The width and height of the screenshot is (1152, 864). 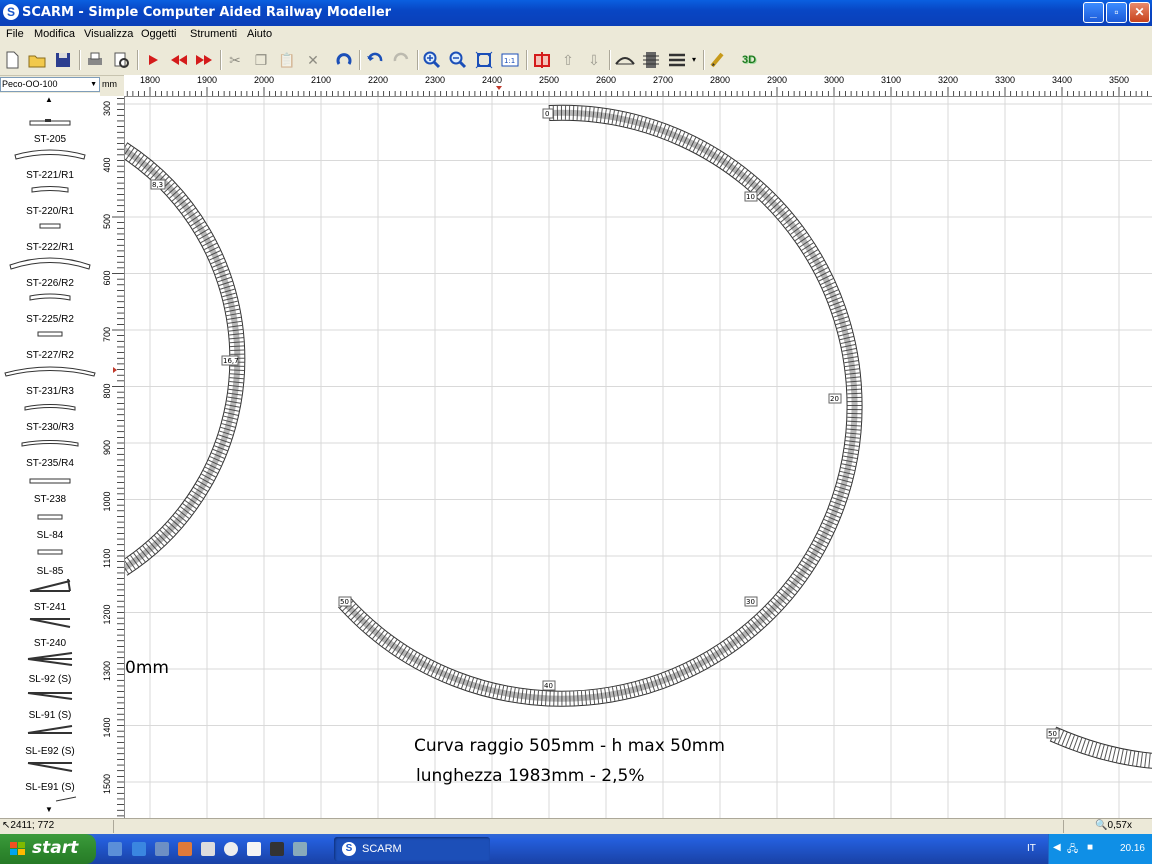 What do you see at coordinates (185, 359) in the screenshot?
I see `track-curve-left` at bounding box center [185, 359].